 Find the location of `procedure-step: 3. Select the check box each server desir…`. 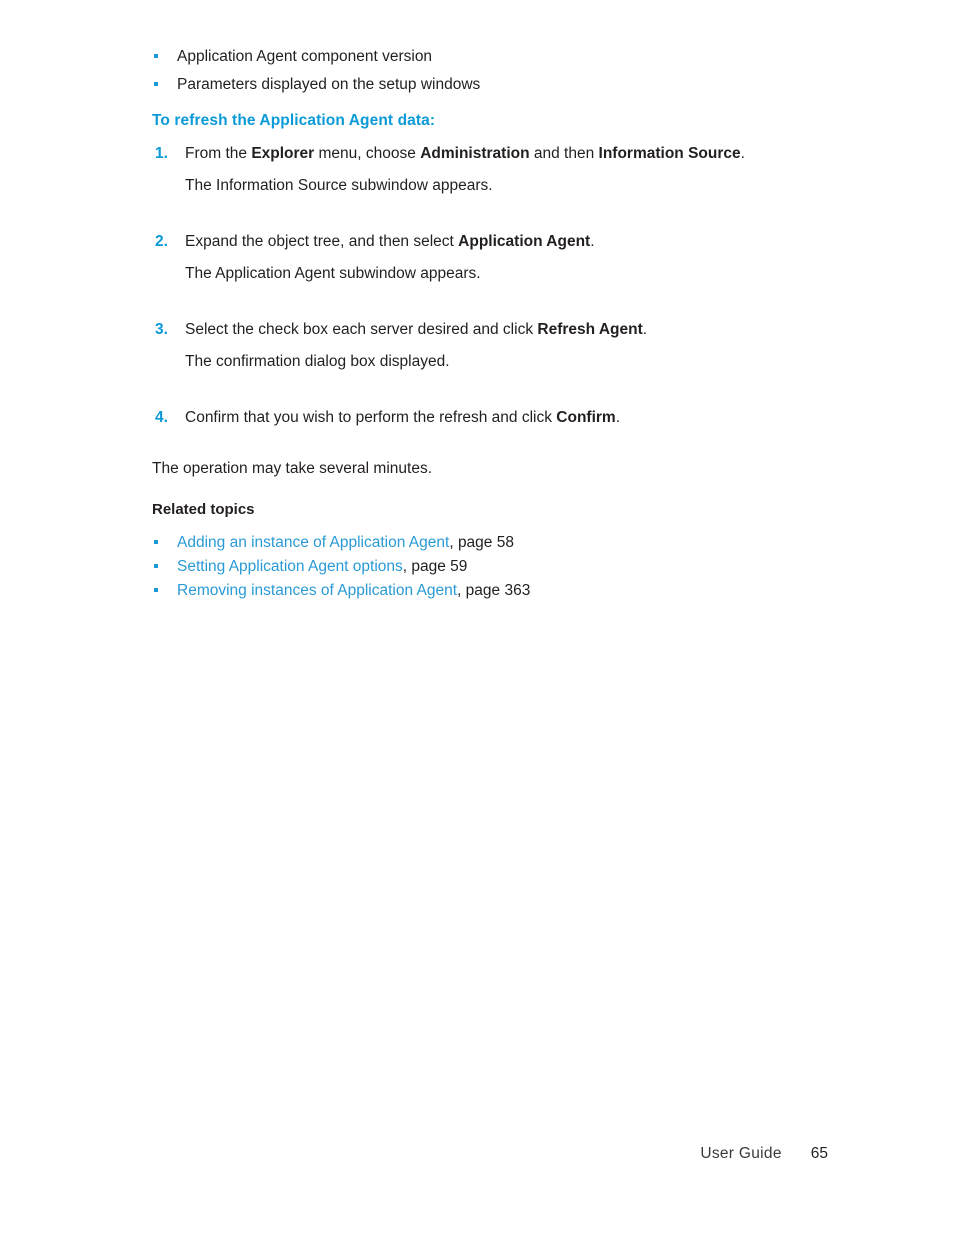

procedure-step: 3. Select the check box each server desir… is located at coordinates (492, 346).